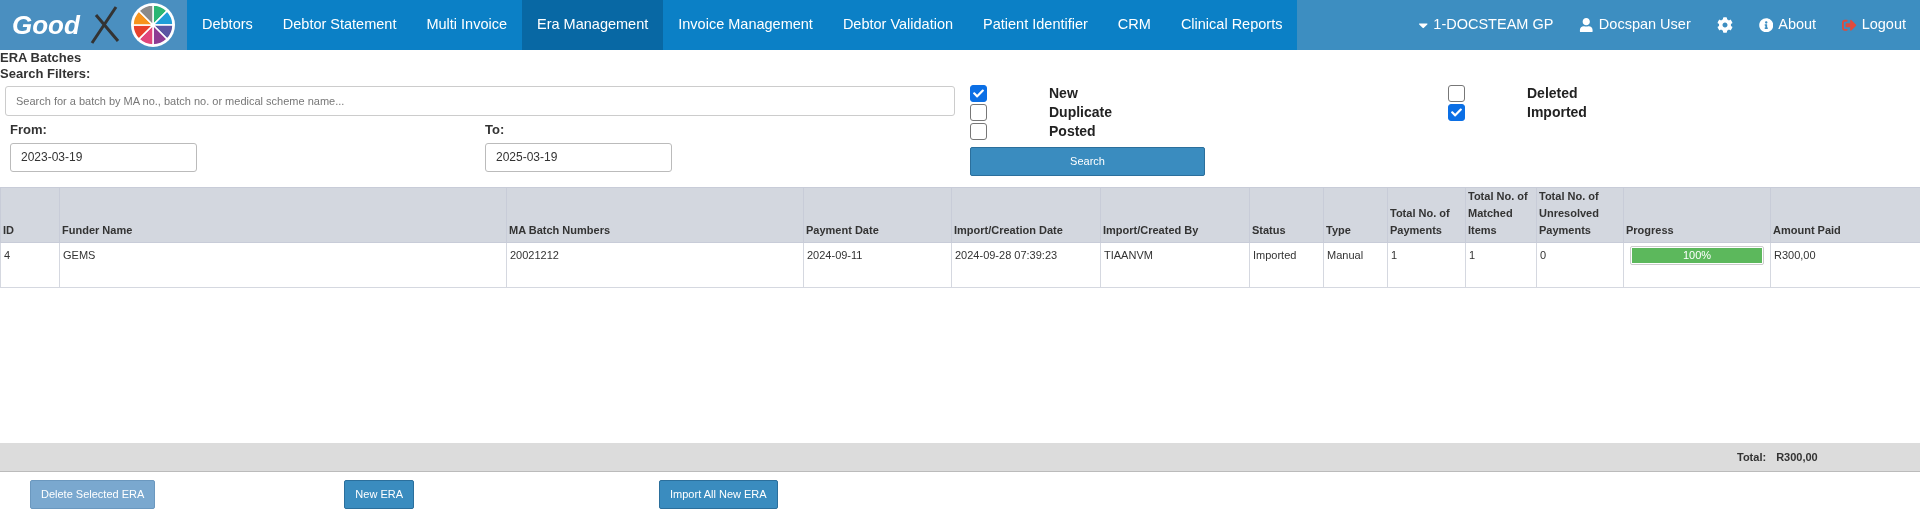  What do you see at coordinates (152, 25) in the screenshot?
I see `color-wheel-icon` at bounding box center [152, 25].